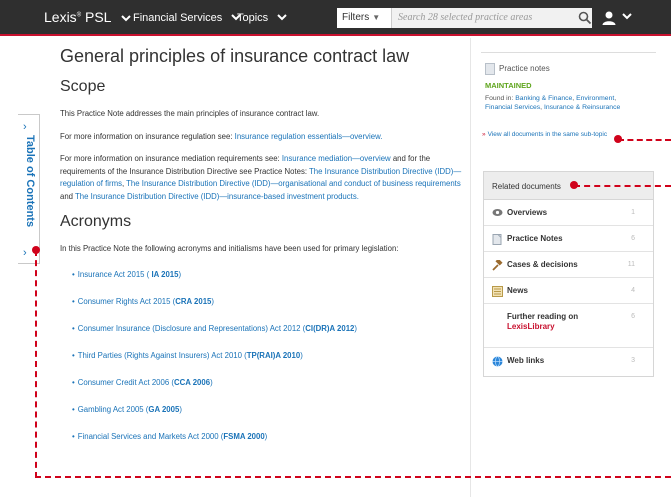 This screenshot has width=671, height=497. What do you see at coordinates (500, 98) in the screenshot?
I see `found-in-label: Found in:` at bounding box center [500, 98].